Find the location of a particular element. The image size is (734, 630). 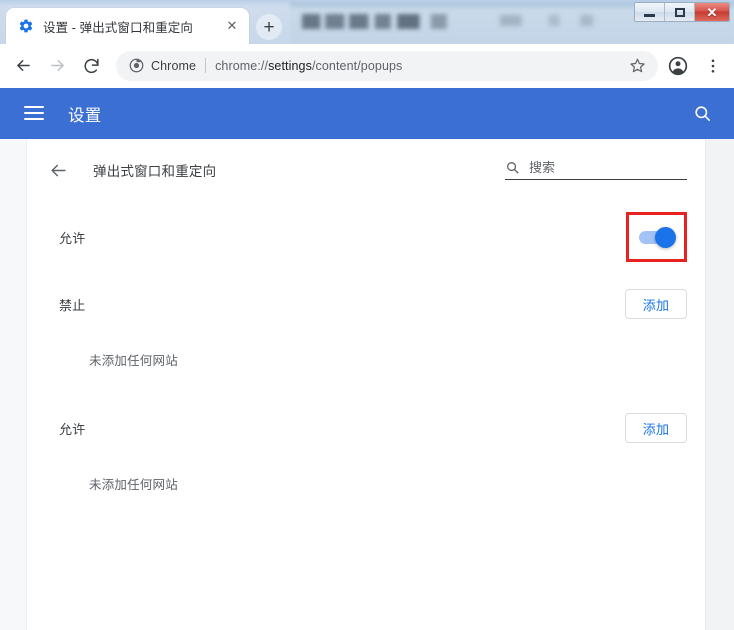

chrome-logo-icon is located at coordinates (136, 65).